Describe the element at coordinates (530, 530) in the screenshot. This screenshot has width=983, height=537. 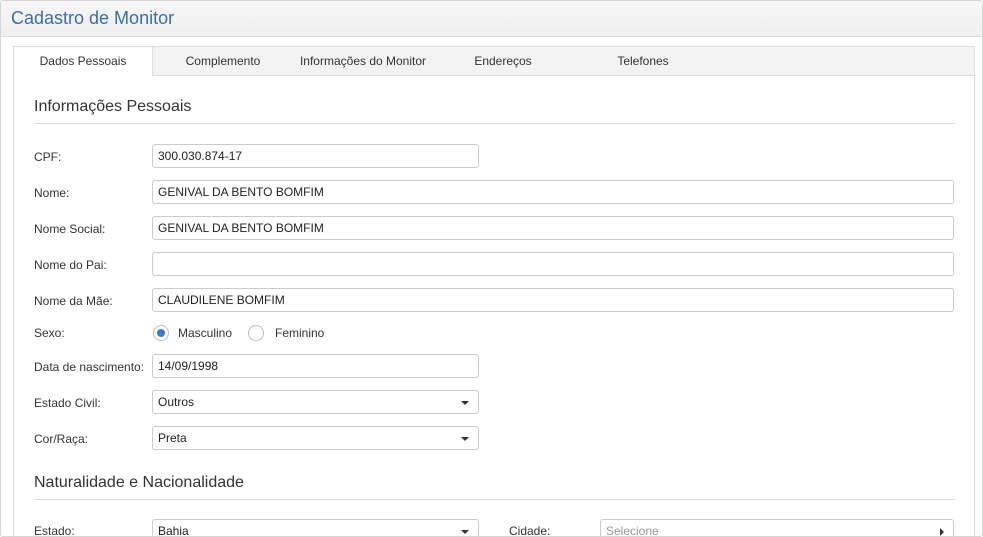
I see `cidade-label: Cidade:` at that location.